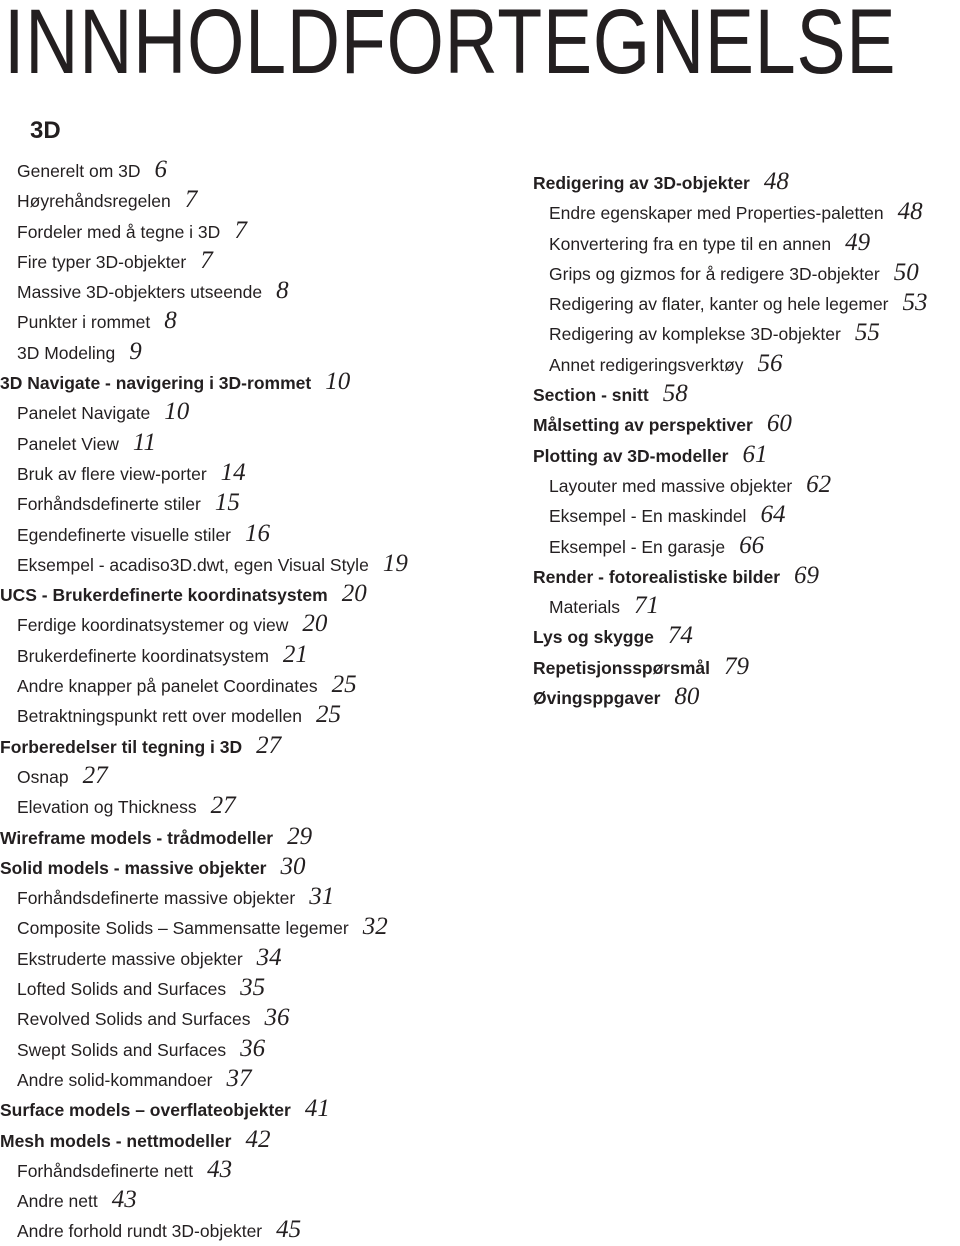  I want to click on toc-subentry: 3D Modeling 9, so click(204, 352).